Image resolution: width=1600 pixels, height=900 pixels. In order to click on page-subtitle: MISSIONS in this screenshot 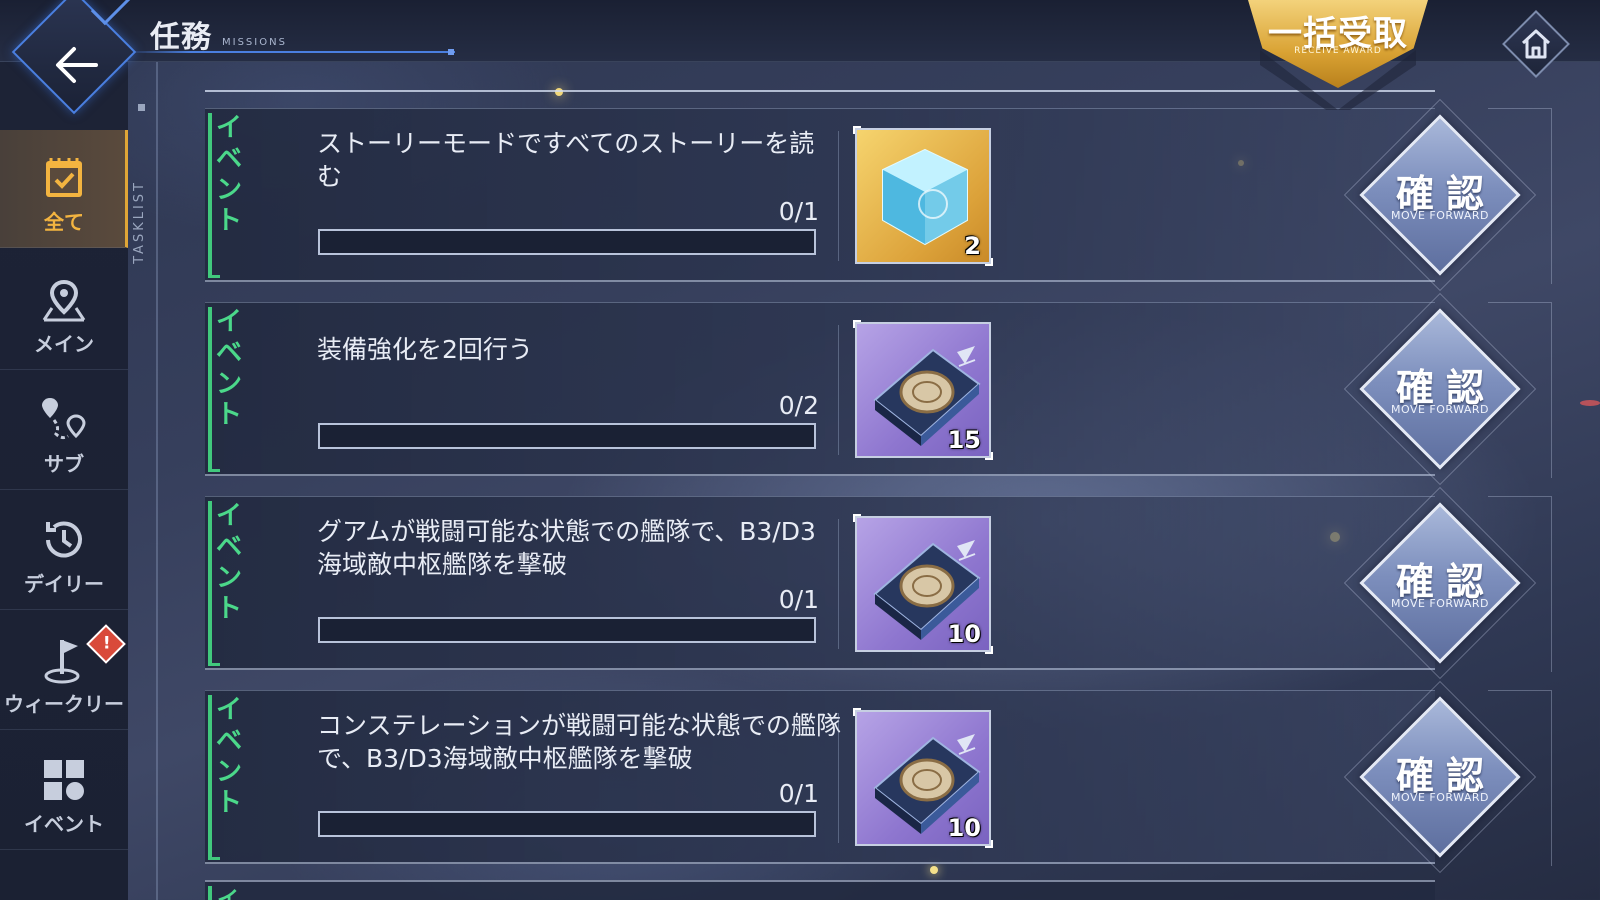, I will do `click(254, 42)`.